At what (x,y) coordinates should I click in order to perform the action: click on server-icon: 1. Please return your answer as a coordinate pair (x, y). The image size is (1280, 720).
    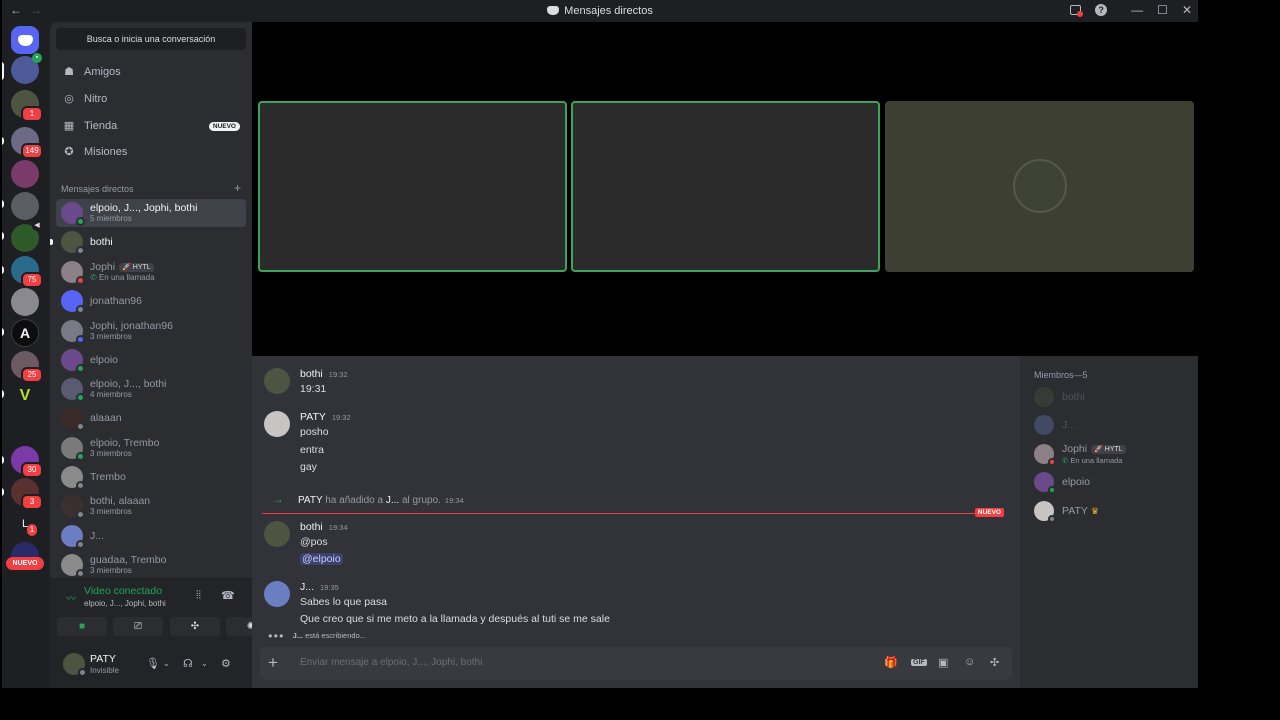
    Looking at the image, I should click on (27, 106).